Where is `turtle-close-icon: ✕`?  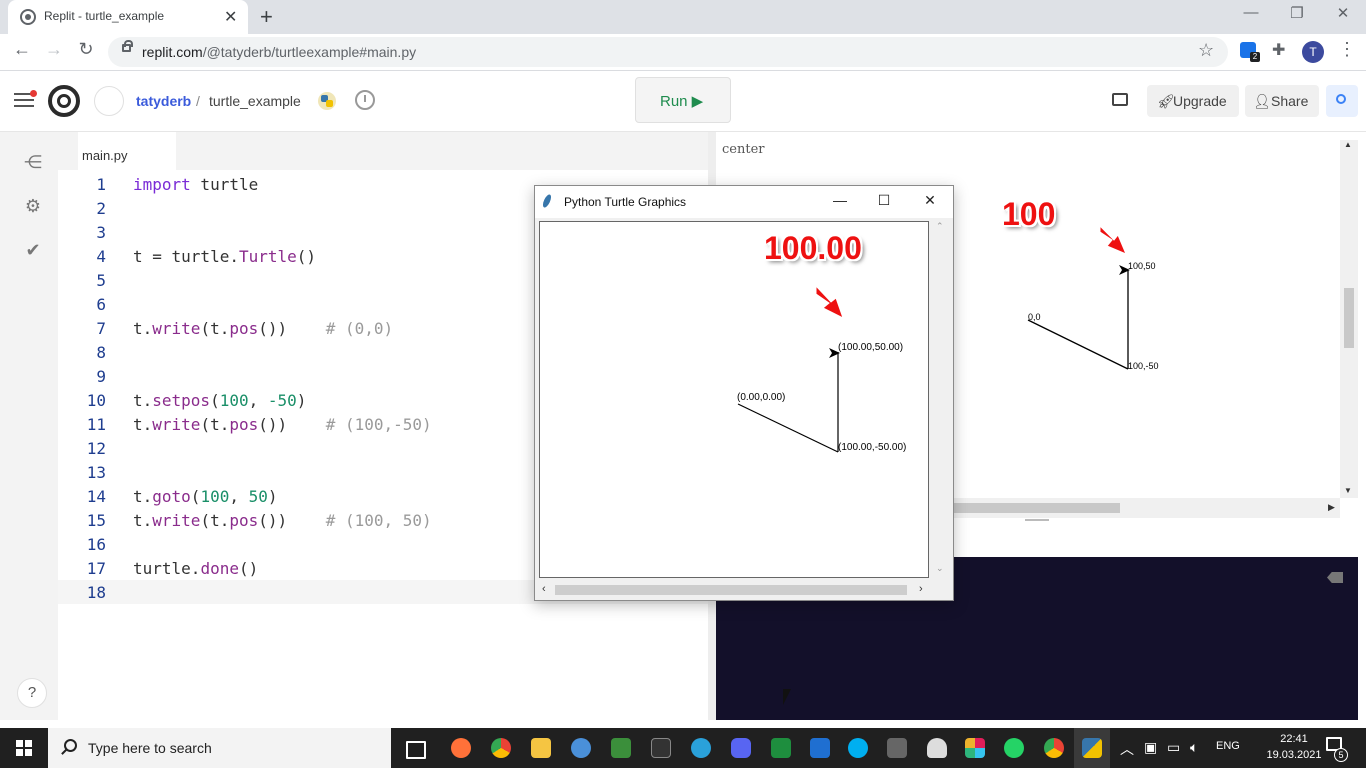
turtle-close-icon: ✕ is located at coordinates (930, 200).